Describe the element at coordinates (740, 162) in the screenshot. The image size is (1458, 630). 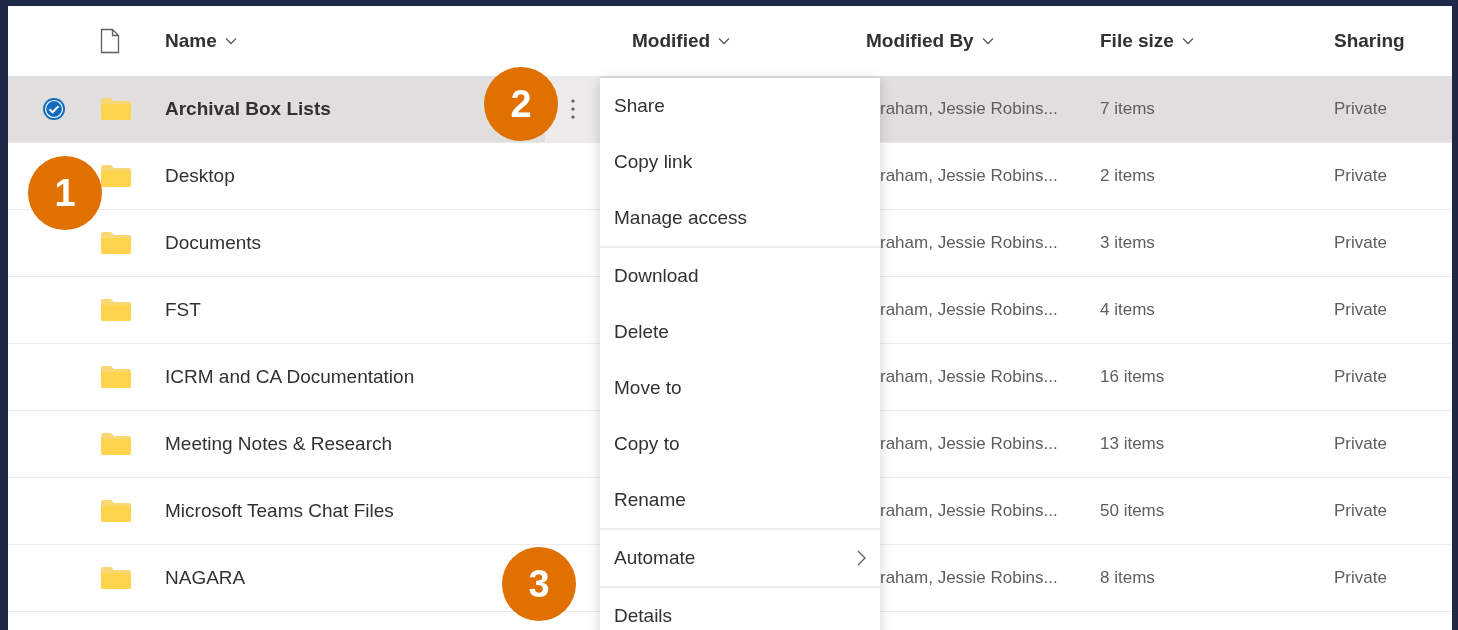
I see `menu-item: Copy link` at that location.